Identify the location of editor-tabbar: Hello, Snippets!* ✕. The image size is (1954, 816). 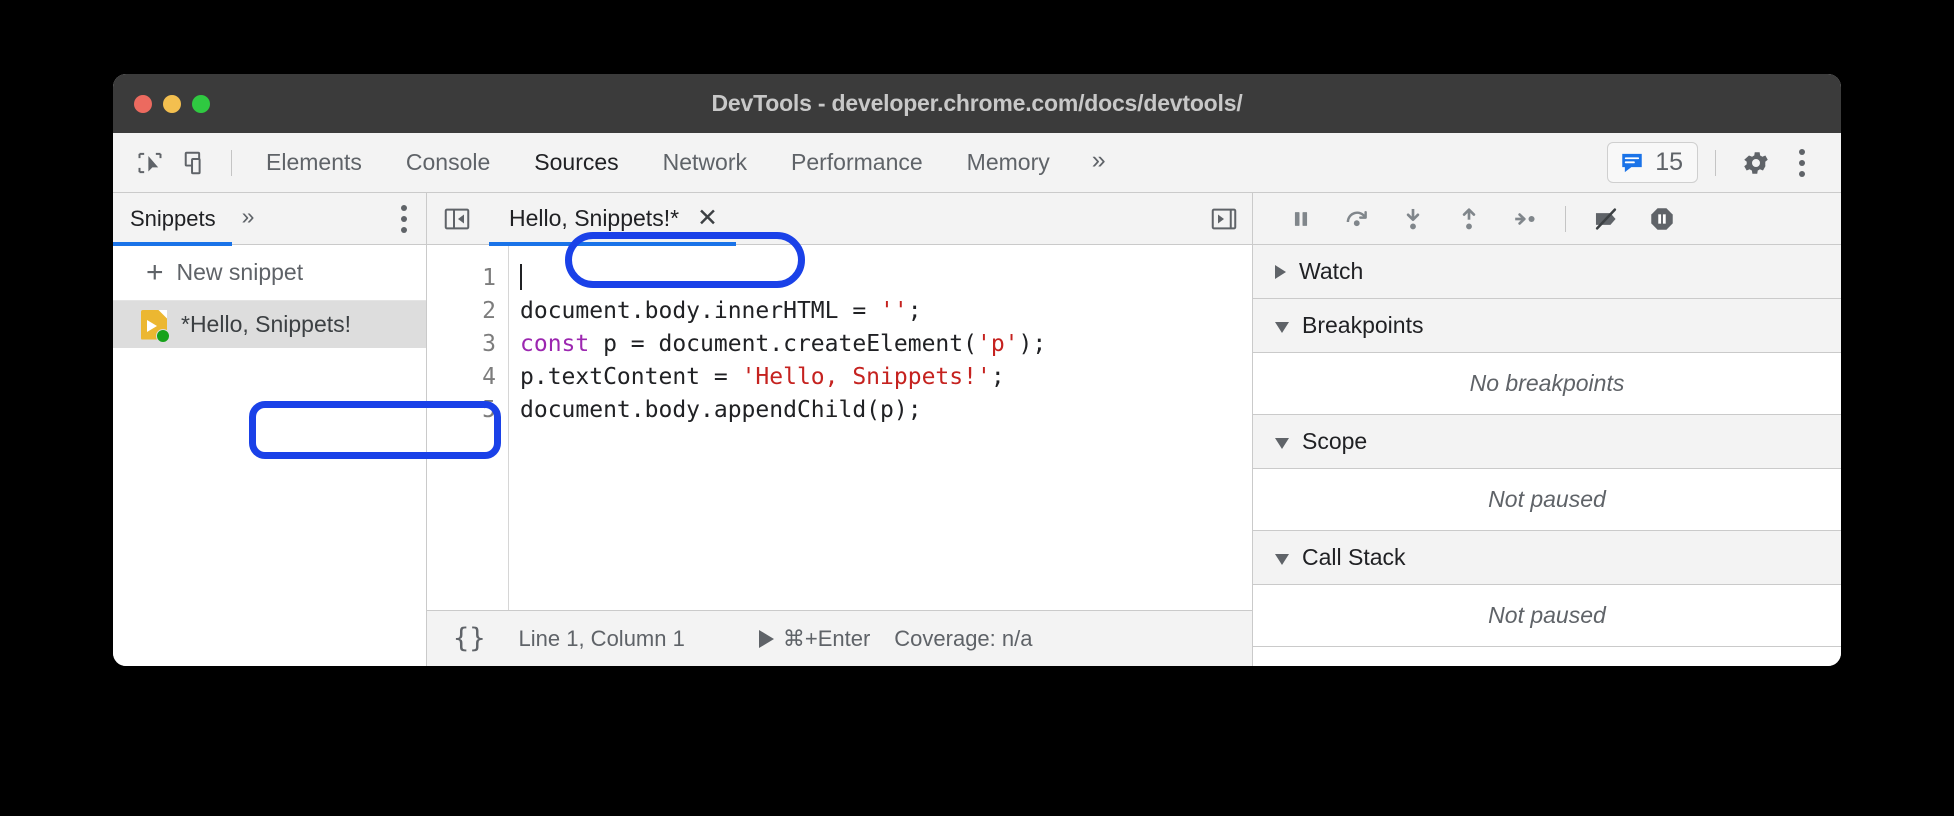
(839, 219).